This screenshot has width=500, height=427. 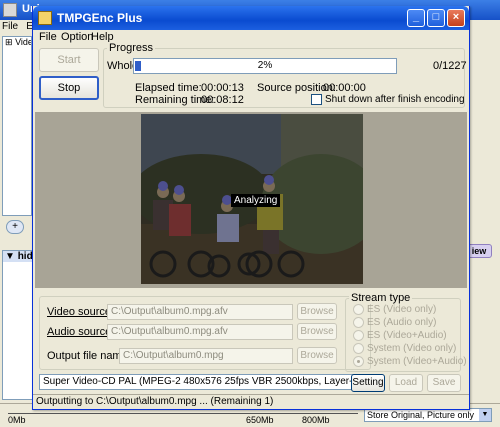 I want to click on menu-bar: File Option Help, so click(x=251, y=38).